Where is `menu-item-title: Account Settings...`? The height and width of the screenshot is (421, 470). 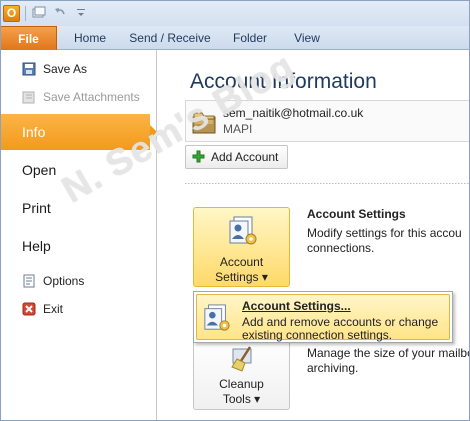
menu-item-title: Account Settings... is located at coordinates (296, 306).